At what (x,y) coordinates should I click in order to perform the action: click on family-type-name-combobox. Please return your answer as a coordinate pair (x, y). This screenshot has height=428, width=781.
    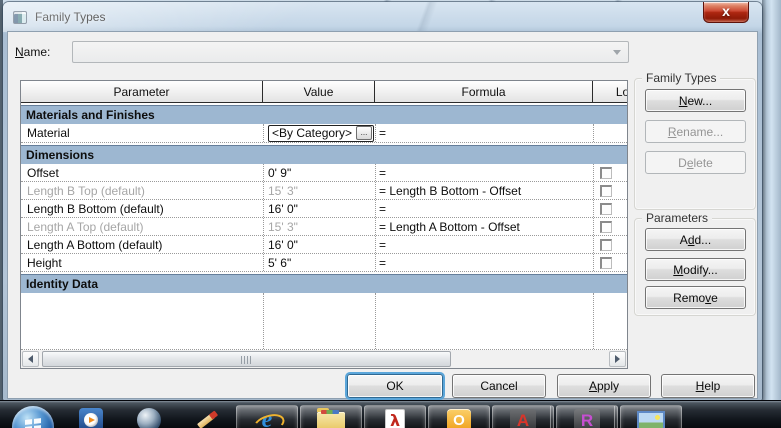
    Looking at the image, I should click on (350, 52).